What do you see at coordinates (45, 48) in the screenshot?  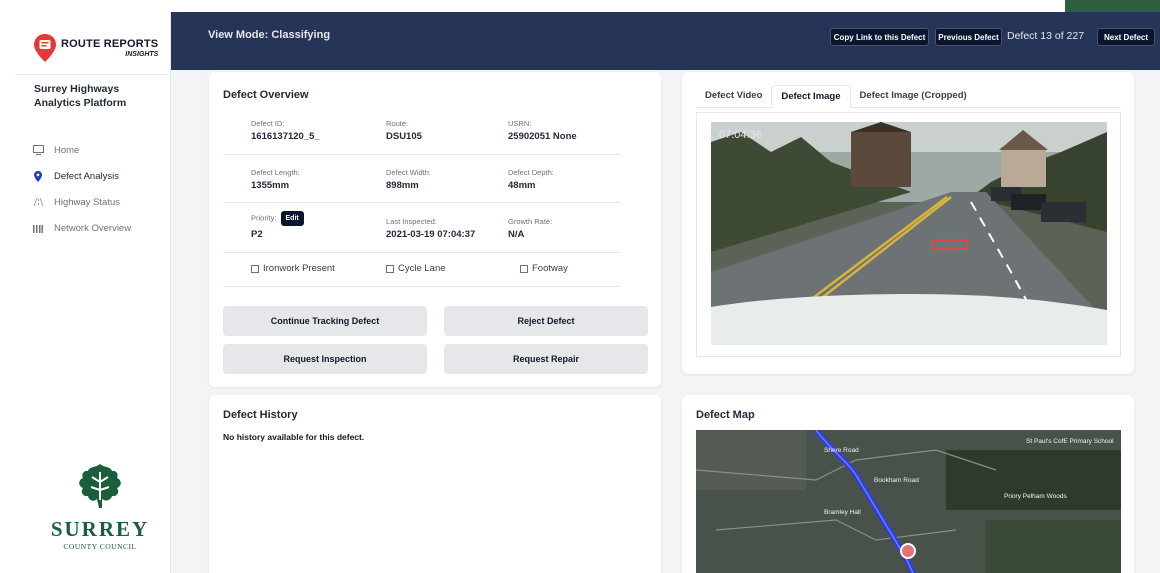 I see `logo-pin-icon` at bounding box center [45, 48].